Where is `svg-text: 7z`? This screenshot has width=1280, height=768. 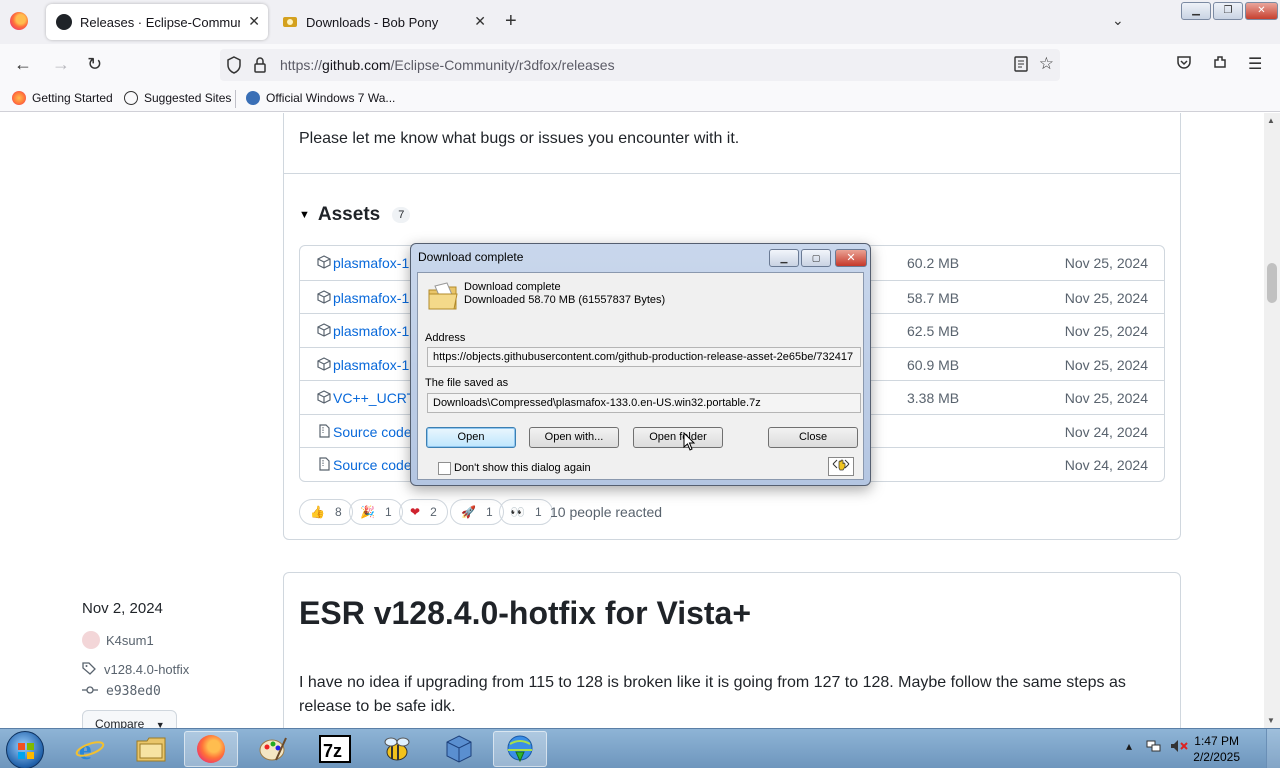
svg-text: 7z is located at coordinates (332, 751).